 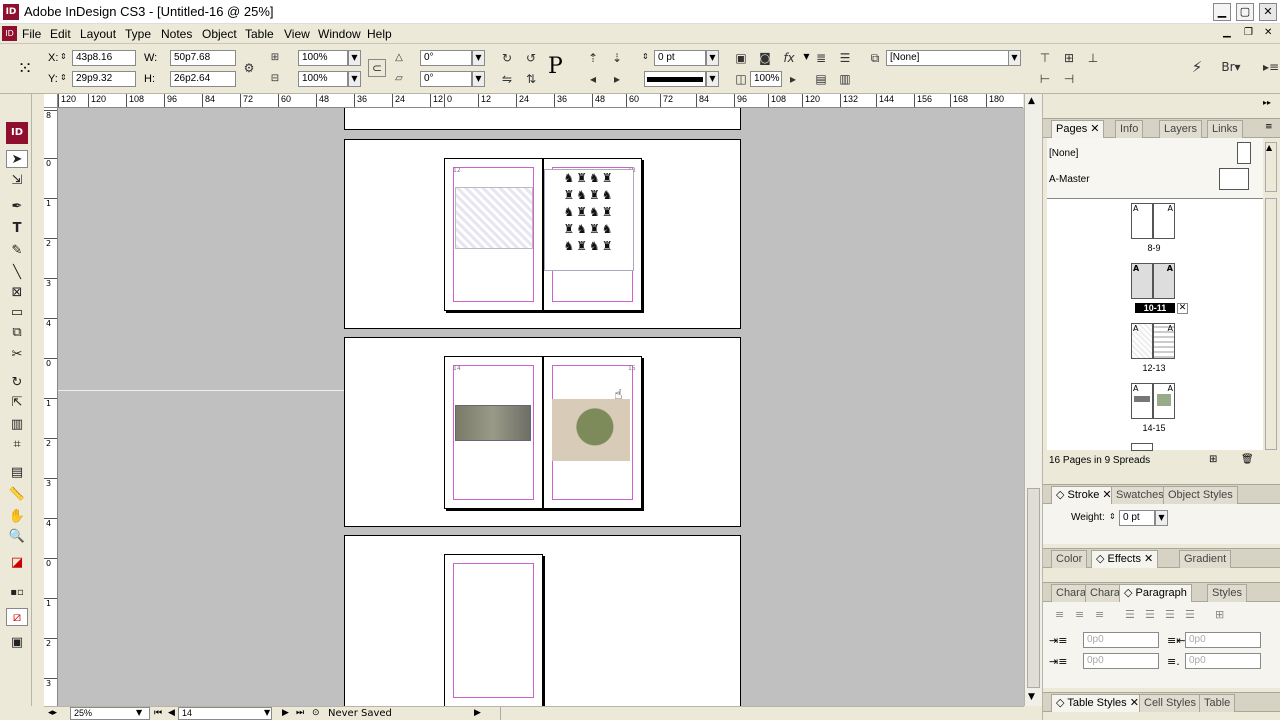 What do you see at coordinates (1112, 516) in the screenshot?
I see `weight-stepper-icon: ⇕` at bounding box center [1112, 516].